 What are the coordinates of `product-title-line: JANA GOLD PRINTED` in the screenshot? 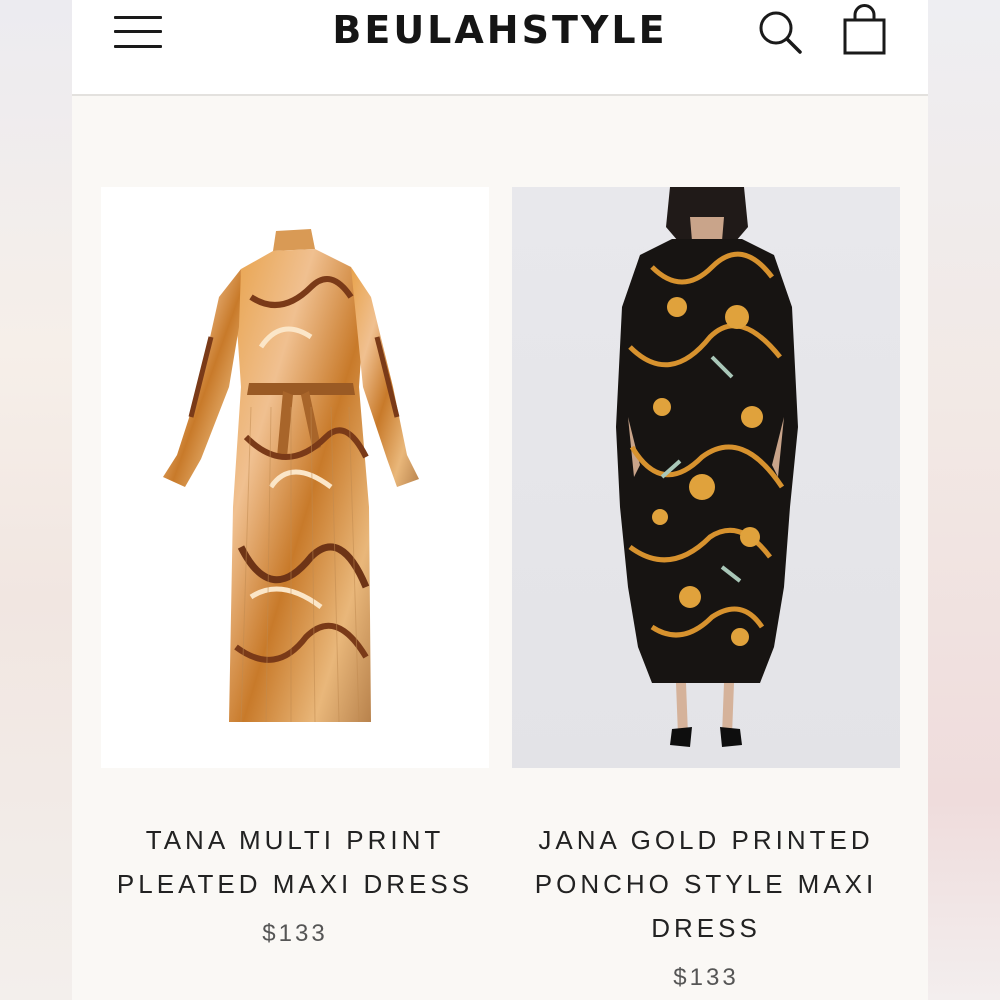 It's located at (706, 840).